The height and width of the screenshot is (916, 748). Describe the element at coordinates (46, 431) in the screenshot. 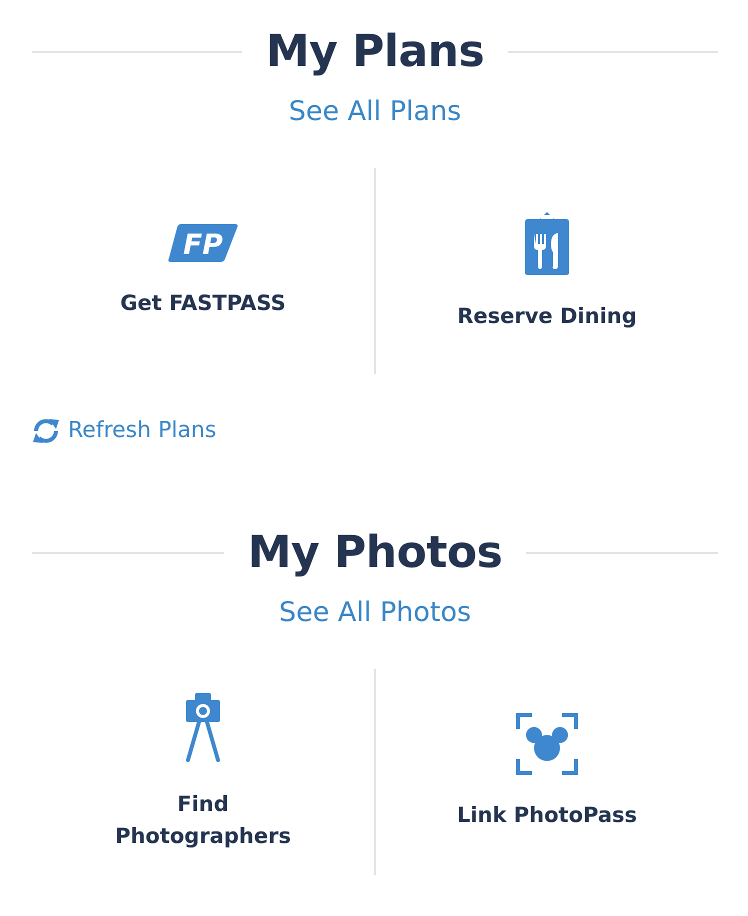

I see `refresh-icon` at that location.